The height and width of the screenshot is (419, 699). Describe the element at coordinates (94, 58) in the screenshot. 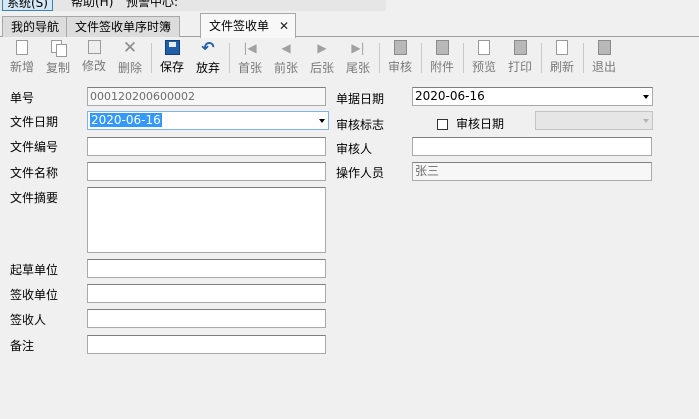

I see `edit-button: 修改` at that location.